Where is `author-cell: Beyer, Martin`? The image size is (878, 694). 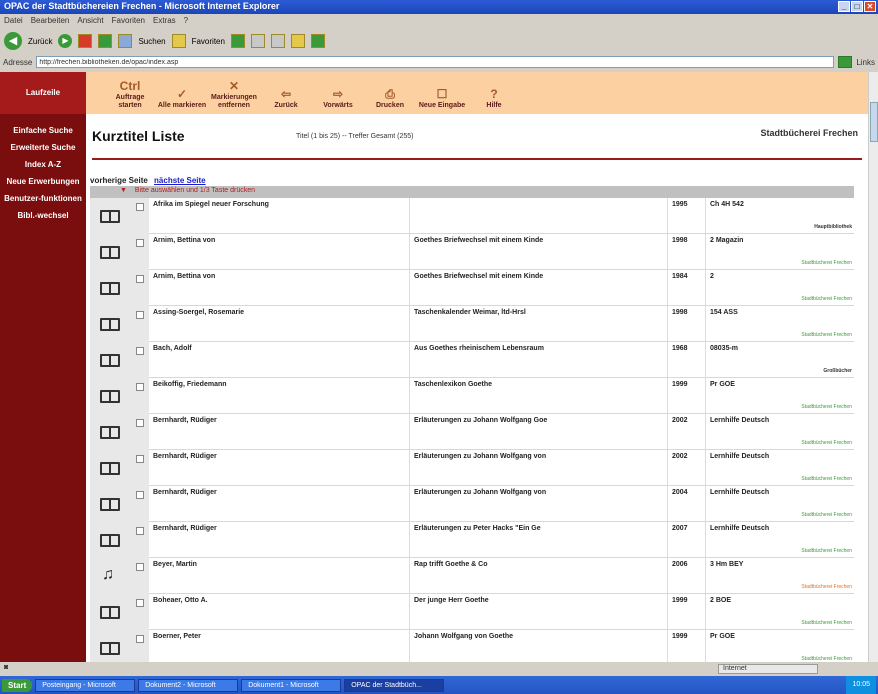 author-cell: Beyer, Martin is located at coordinates (279, 575).